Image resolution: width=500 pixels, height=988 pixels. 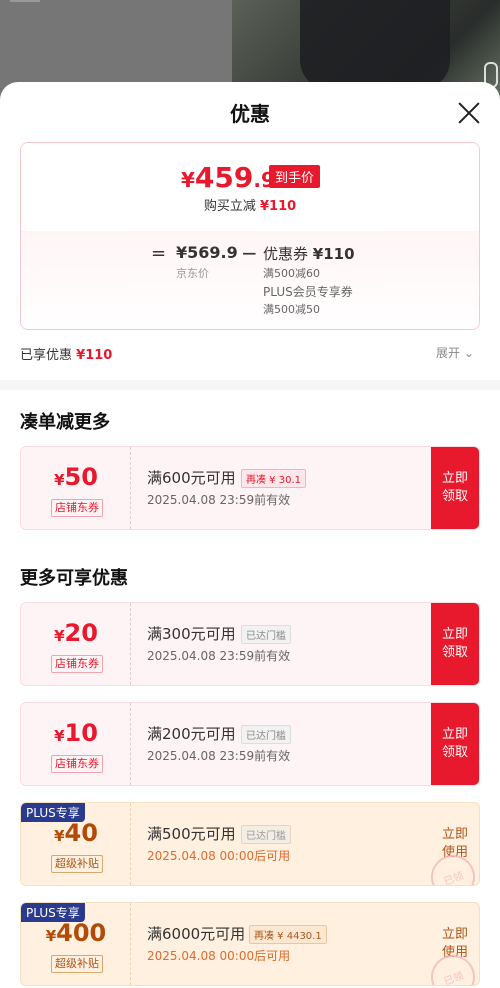 I want to click on final-price-currency: ¥, so click(x=188, y=180).